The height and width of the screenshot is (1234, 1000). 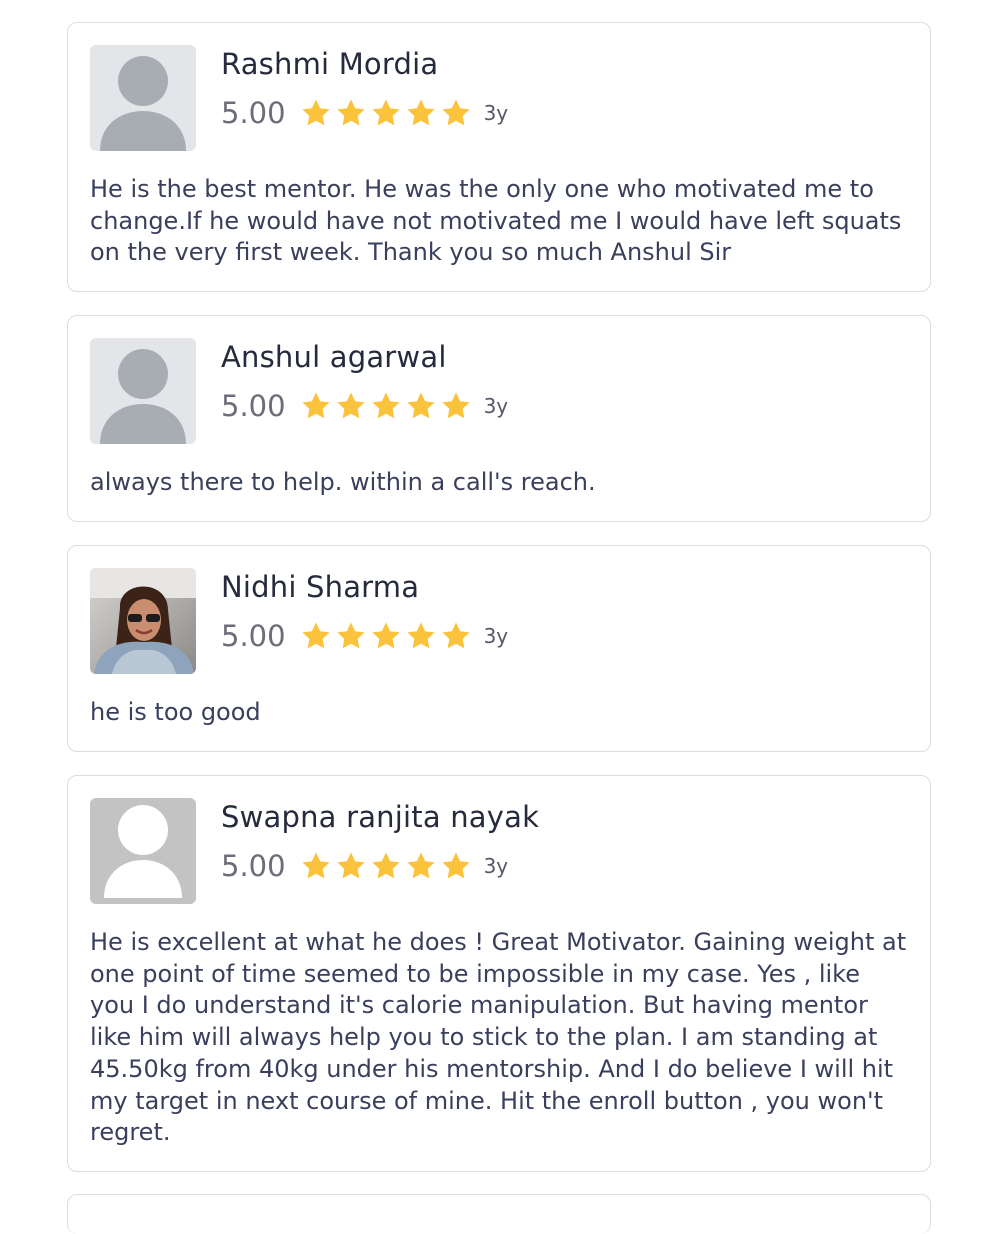 What do you see at coordinates (380, 817) in the screenshot?
I see `reviewer-name: Swapna ranjita nayak` at bounding box center [380, 817].